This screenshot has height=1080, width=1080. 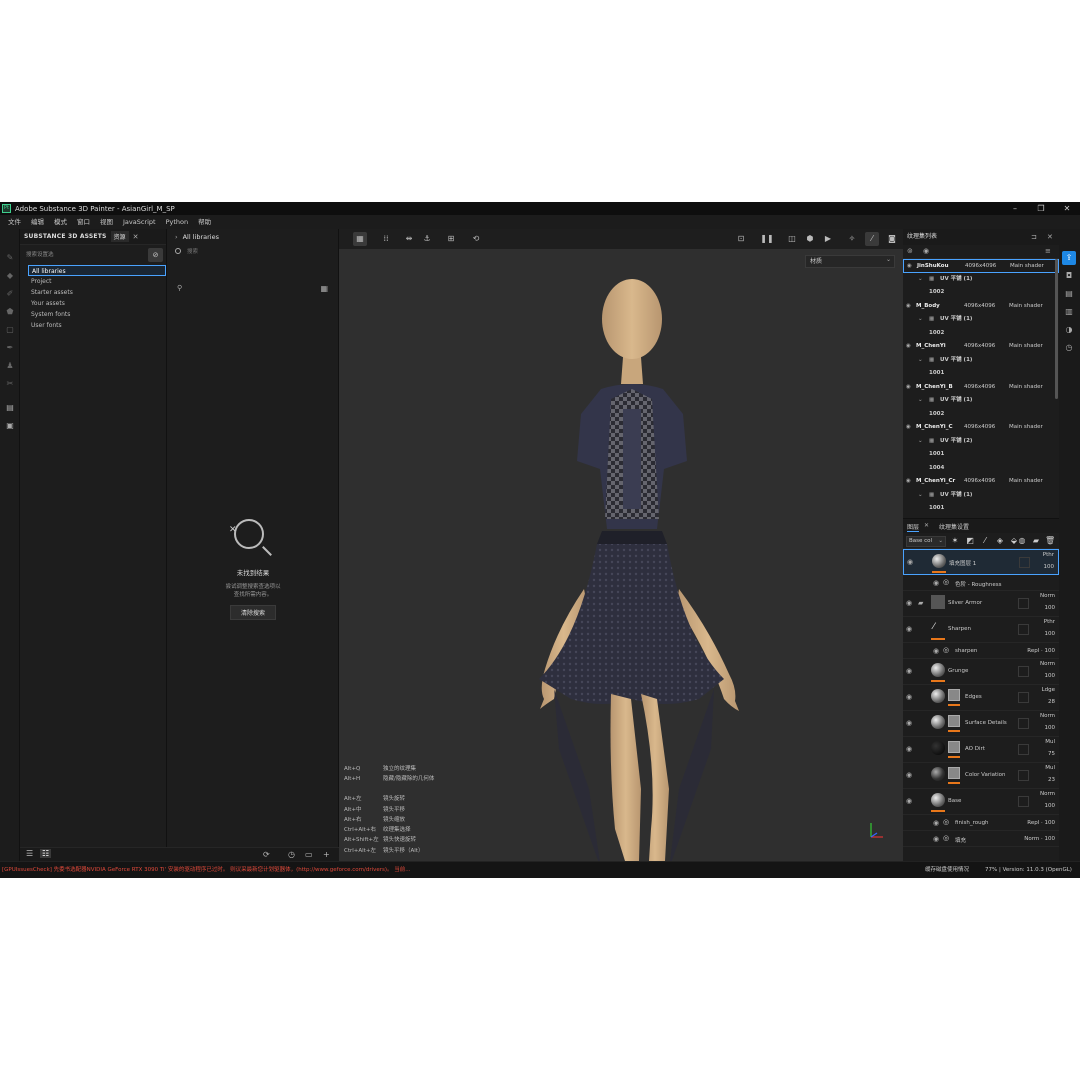 I want to click on delete-layer-icon: 🗑, so click(x=1050, y=541).